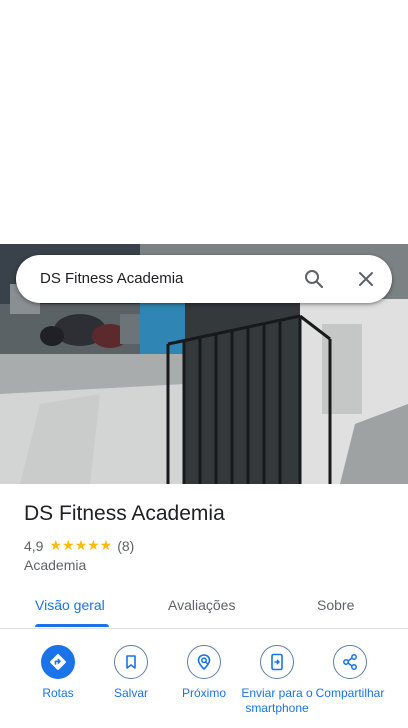  Describe the element at coordinates (314, 279) in the screenshot. I see `search-icon` at that location.